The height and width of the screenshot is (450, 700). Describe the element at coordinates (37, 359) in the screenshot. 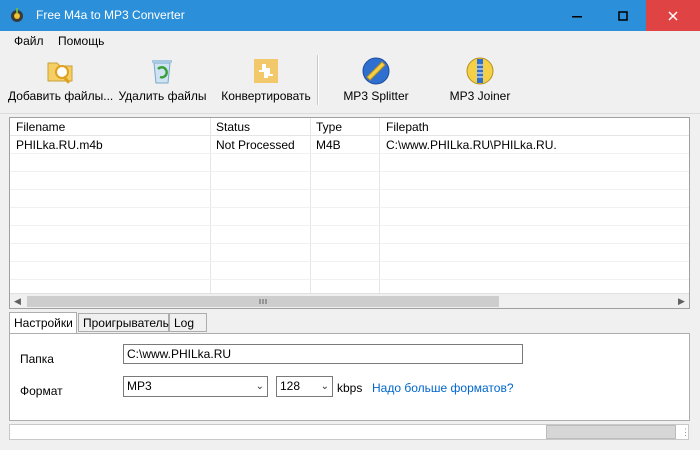

I see `folder-label: Папка` at that location.